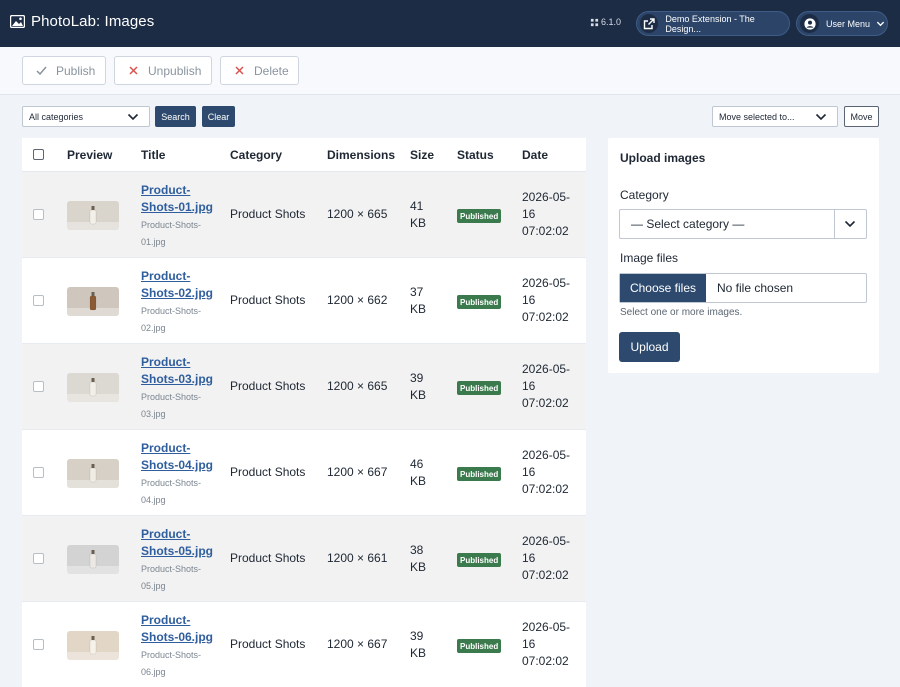  What do you see at coordinates (181, 199) in the screenshot?
I see `image-title-link: Product-Shots-01.jpg` at bounding box center [181, 199].